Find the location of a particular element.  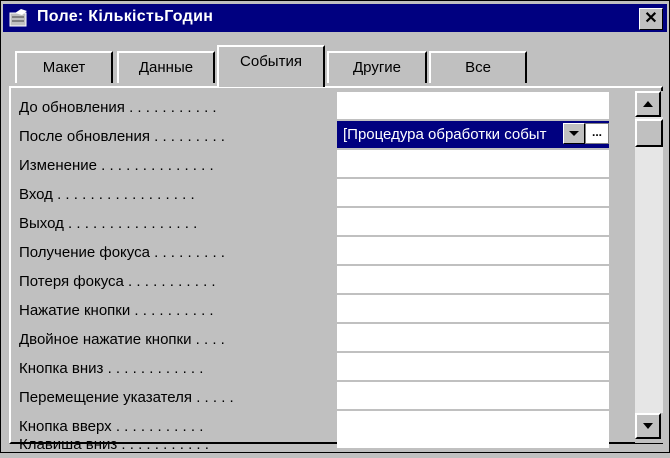

tab-other: Другие is located at coordinates (377, 67).